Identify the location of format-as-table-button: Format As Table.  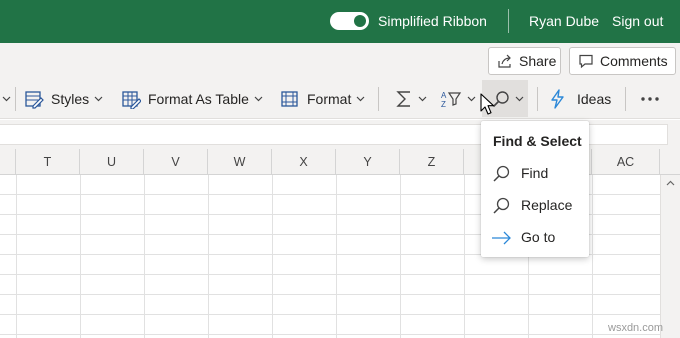
(192, 99).